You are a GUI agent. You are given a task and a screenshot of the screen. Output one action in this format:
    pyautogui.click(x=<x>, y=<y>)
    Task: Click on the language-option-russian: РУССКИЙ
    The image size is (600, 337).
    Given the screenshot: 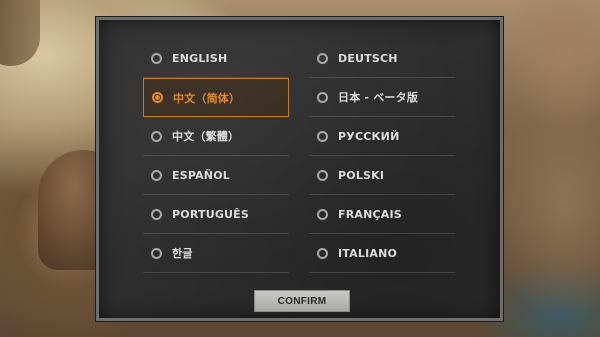 What is the action you would take?
    pyautogui.click(x=382, y=136)
    